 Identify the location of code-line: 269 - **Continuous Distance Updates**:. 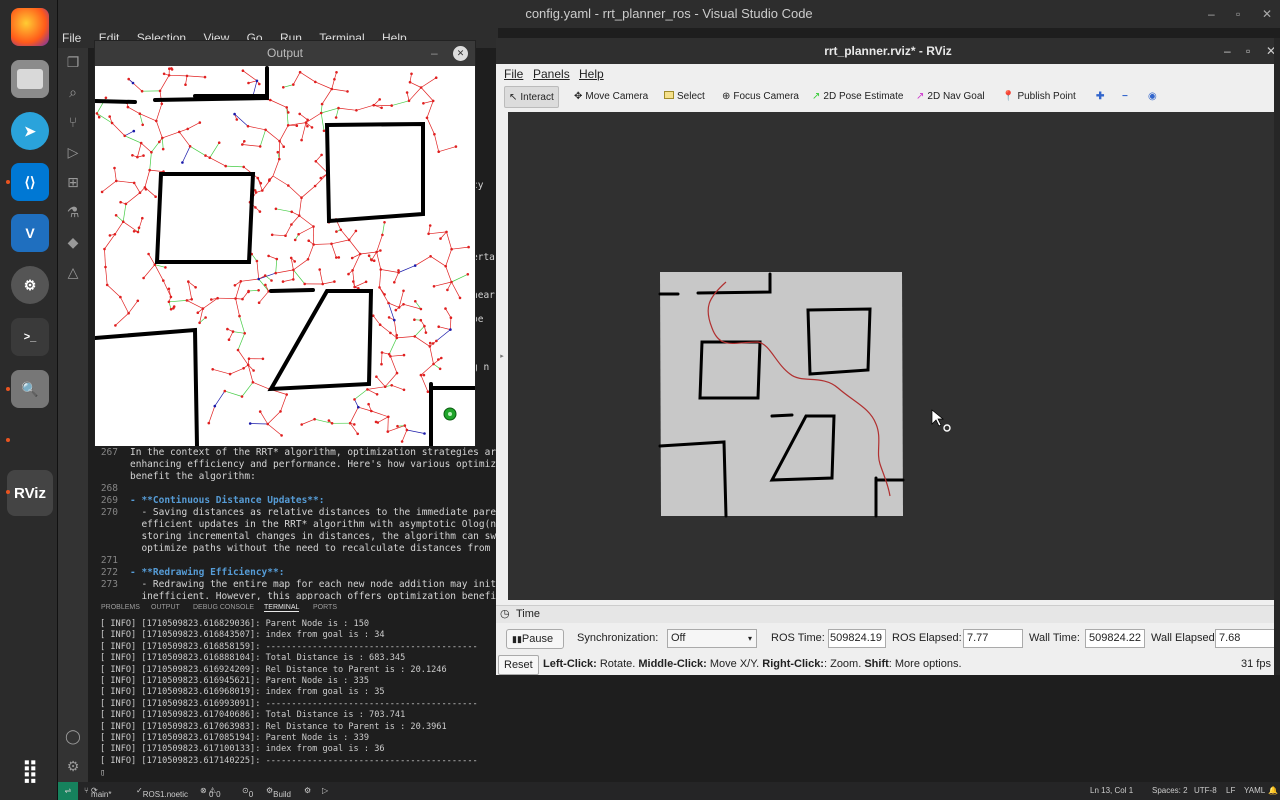
(293, 501).